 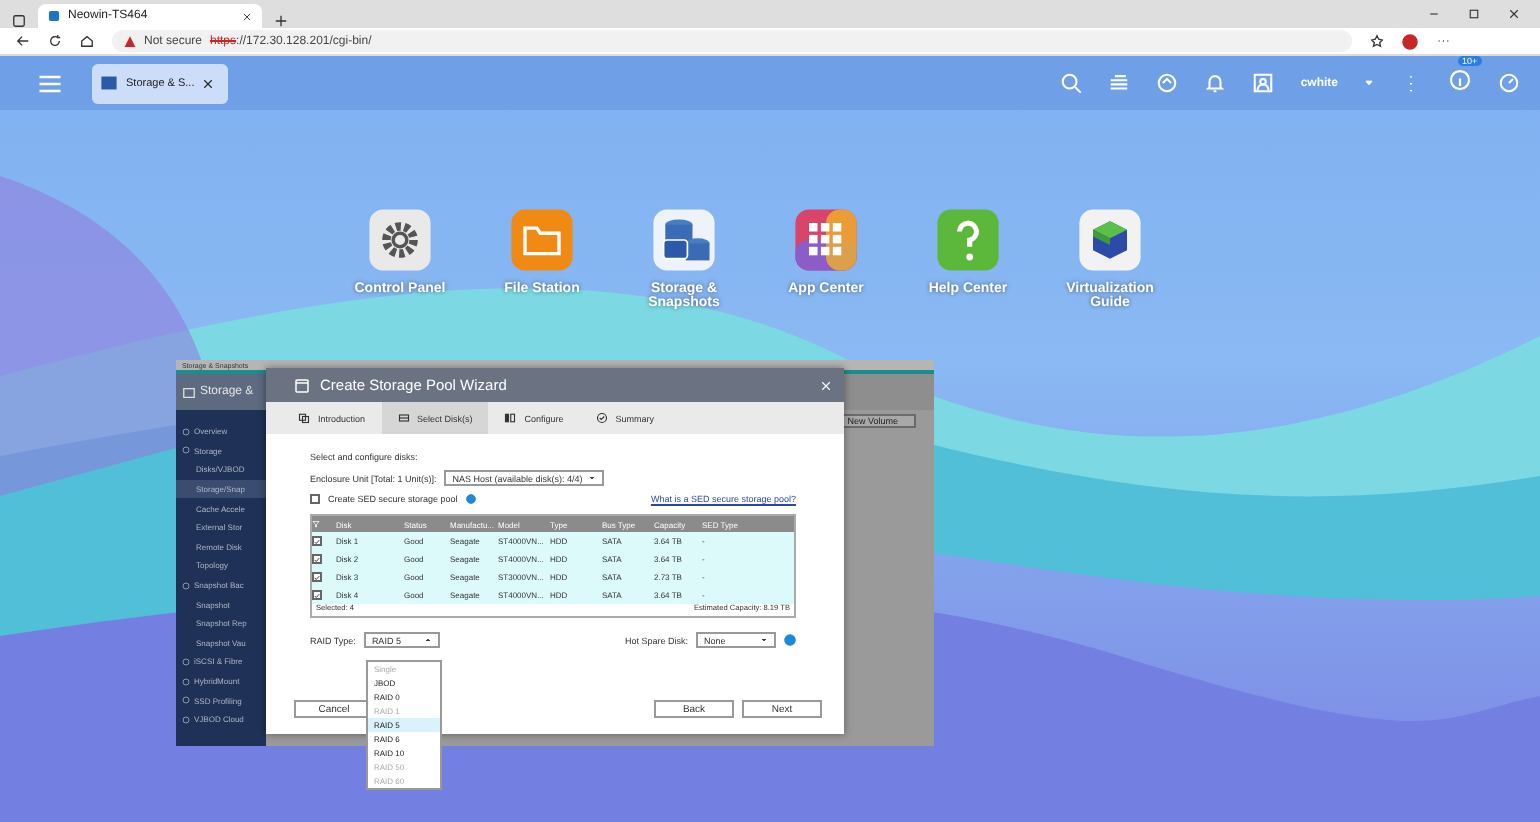 What do you see at coordinates (87, 41) in the screenshot?
I see `home-icon` at bounding box center [87, 41].